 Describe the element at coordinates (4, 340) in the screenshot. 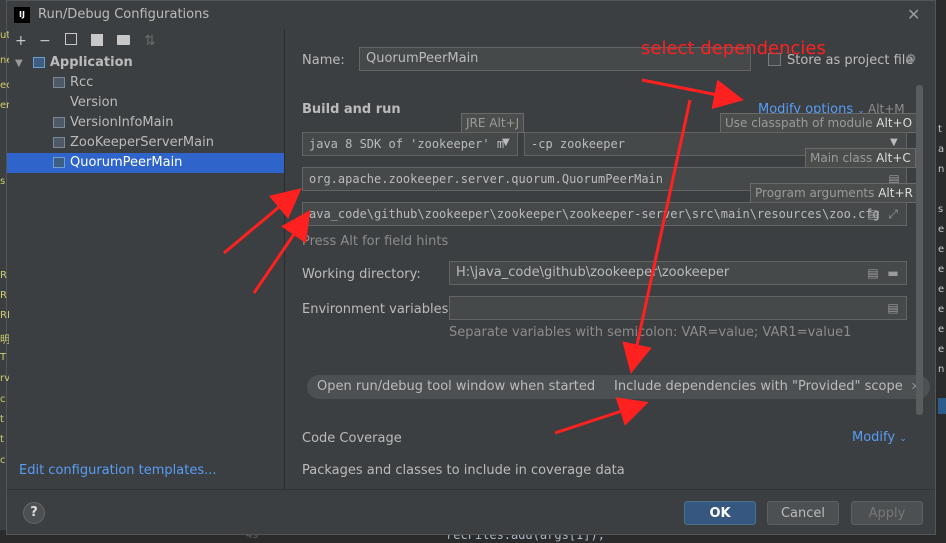

I see `ide-left-text-line: 明` at that location.